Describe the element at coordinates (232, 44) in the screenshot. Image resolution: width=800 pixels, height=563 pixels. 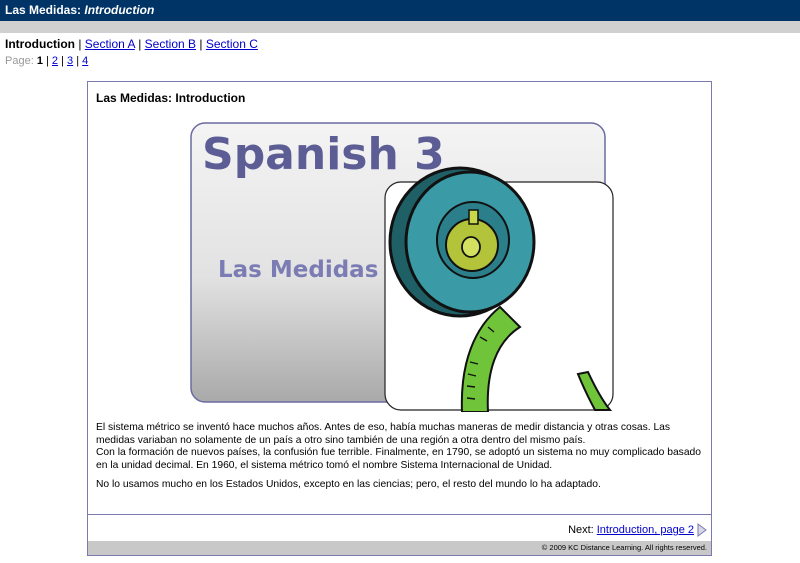
I see `section-link-c: Section C` at that location.